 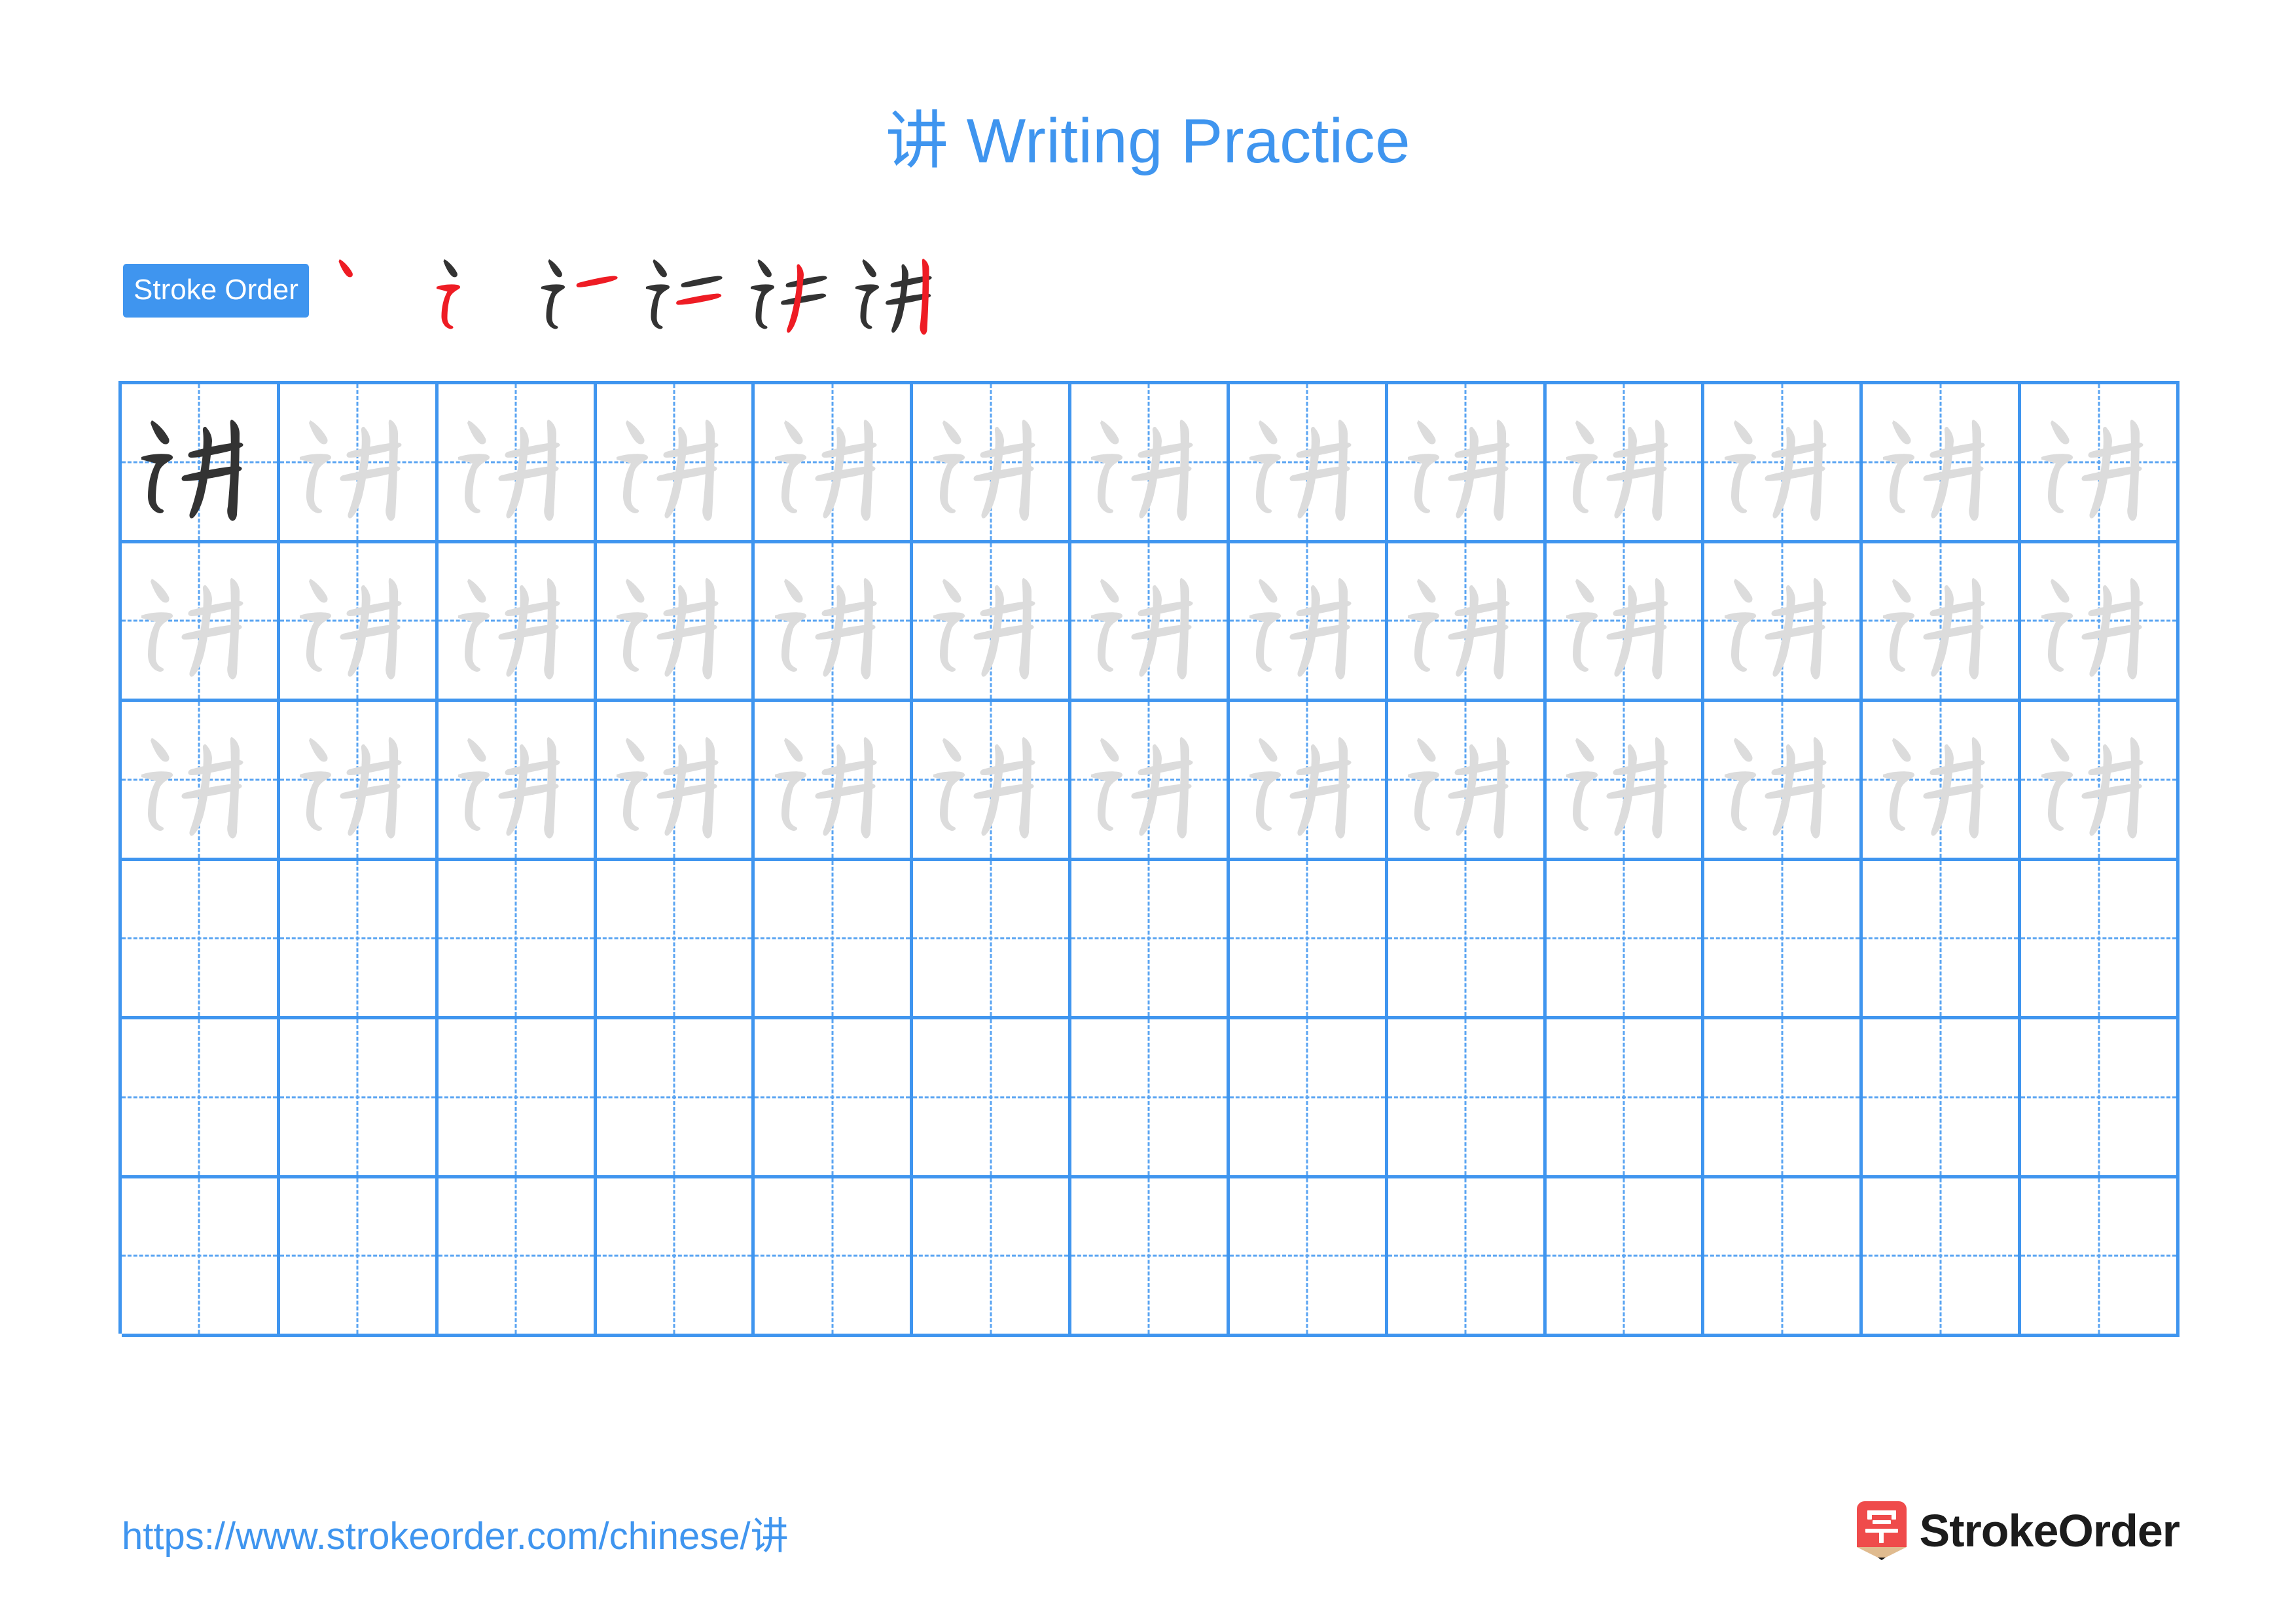 I want to click on model-character, so click(x=199, y=462).